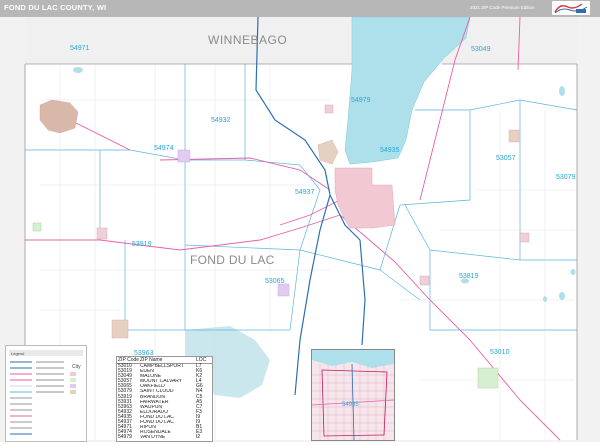 The width and height of the screenshot is (600, 446). What do you see at coordinates (275, 281) in the screenshot?
I see `zip-label: 53065` at bounding box center [275, 281].